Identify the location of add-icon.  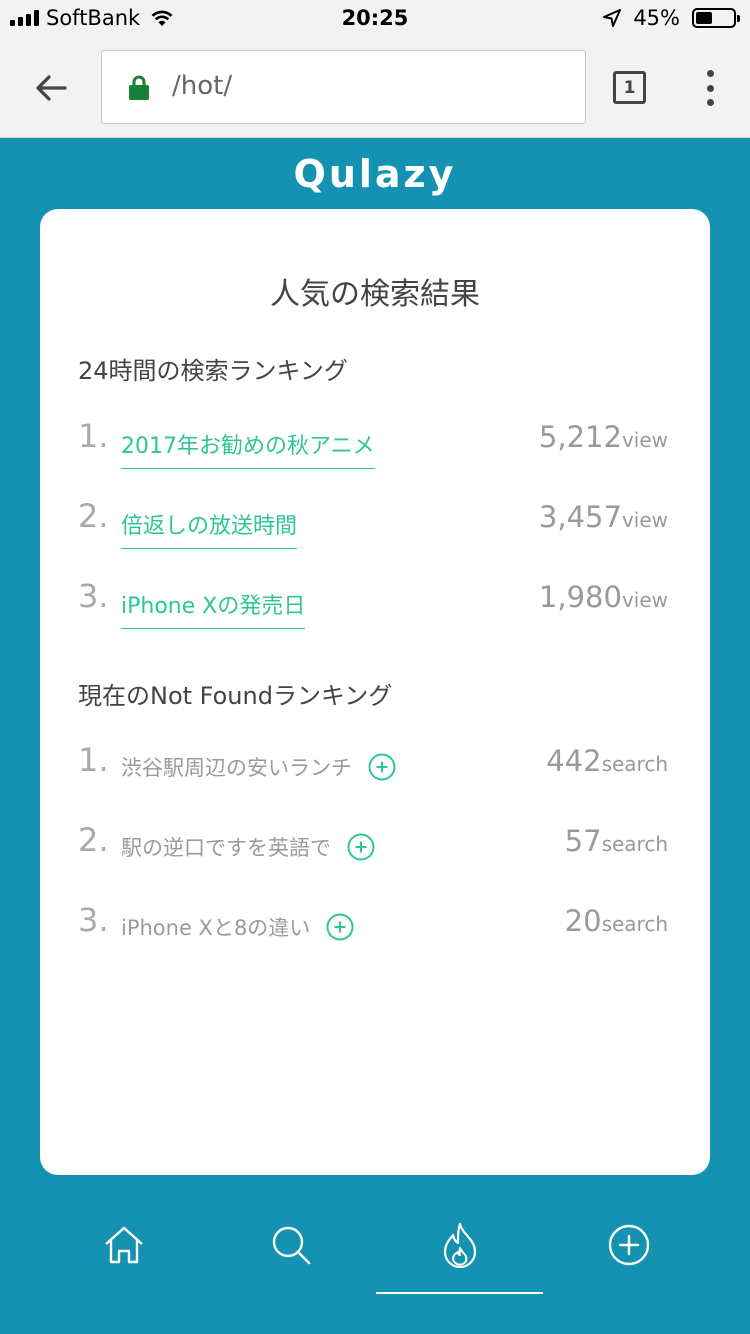
(629, 1245).